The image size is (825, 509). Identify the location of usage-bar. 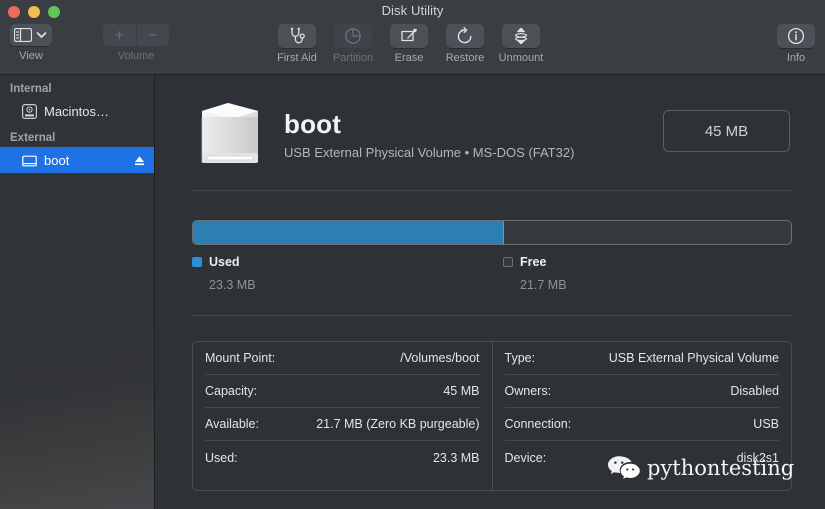
(492, 232).